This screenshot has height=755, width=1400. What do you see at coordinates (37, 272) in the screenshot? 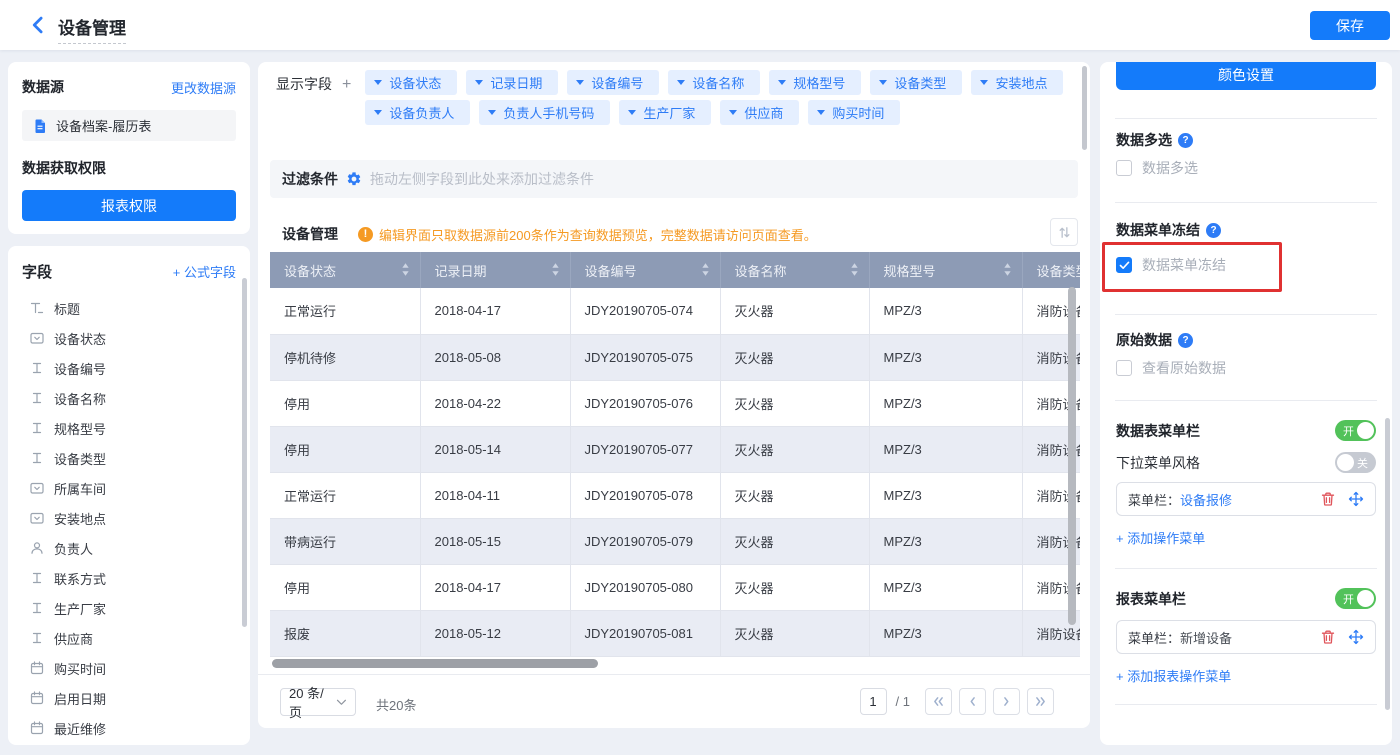
I see `fields-title: 字段` at bounding box center [37, 272].